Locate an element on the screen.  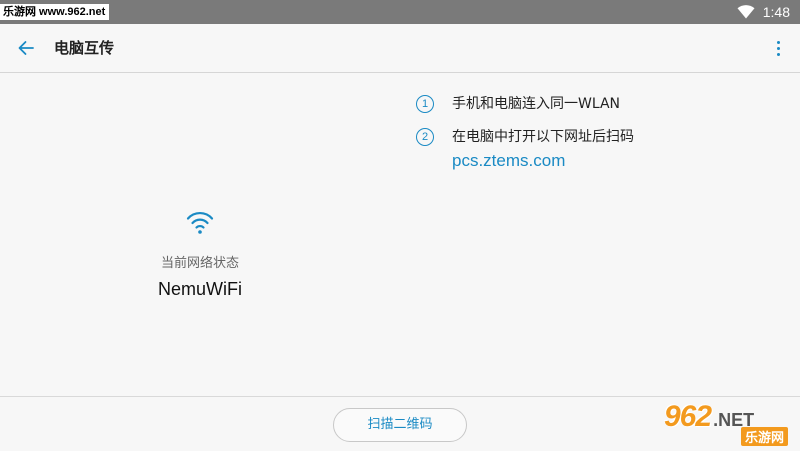
step-1: 1 手机和电脑连入同一WLAN is located at coordinates (525, 104).